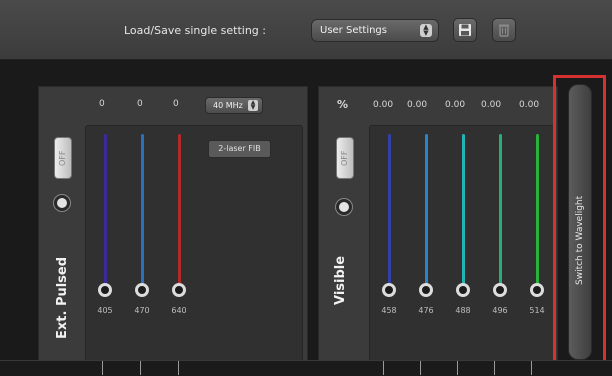 The width and height of the screenshot is (612, 376). I want to click on frequency-select: 40 MHz ▲ ▼, so click(234, 105).